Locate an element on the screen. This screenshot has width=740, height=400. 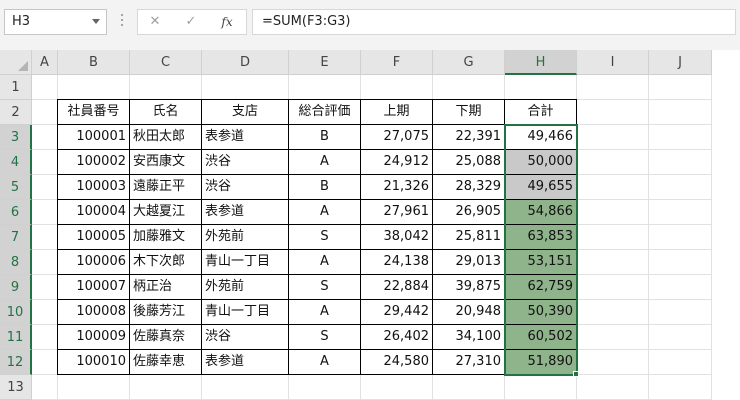
table-cell: 100010 is located at coordinates (94, 362).